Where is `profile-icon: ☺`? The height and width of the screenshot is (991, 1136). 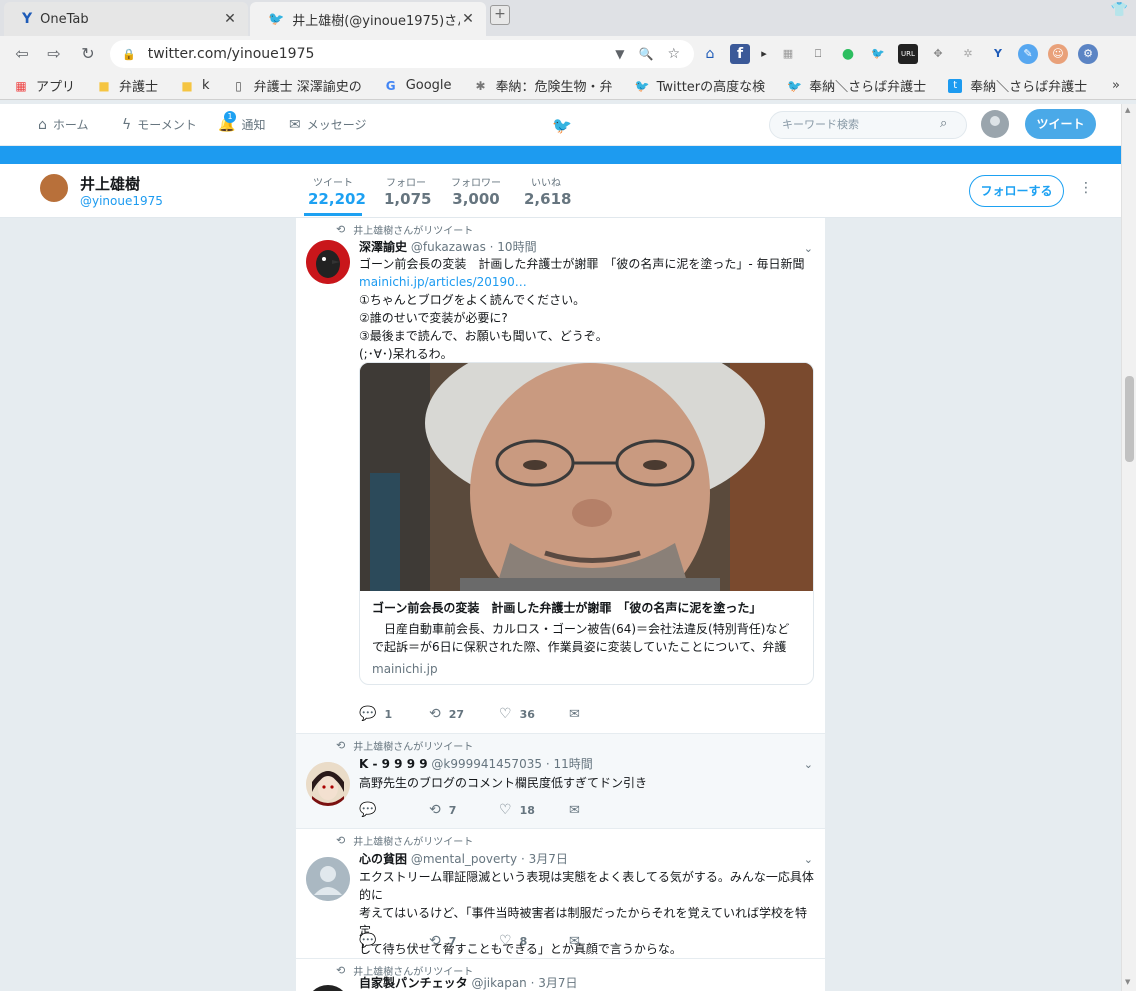
profile-icon: ☺ is located at coordinates (1058, 54).